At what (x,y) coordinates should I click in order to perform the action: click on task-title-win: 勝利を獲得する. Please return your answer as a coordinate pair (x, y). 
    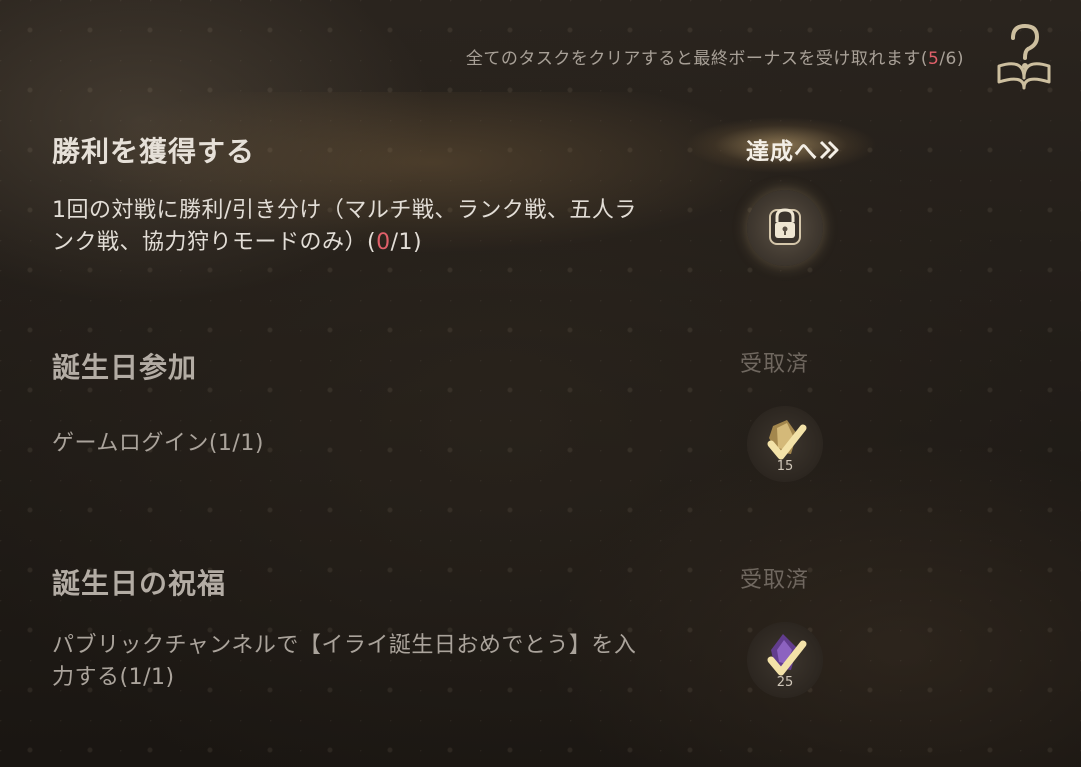
    Looking at the image, I should click on (154, 151).